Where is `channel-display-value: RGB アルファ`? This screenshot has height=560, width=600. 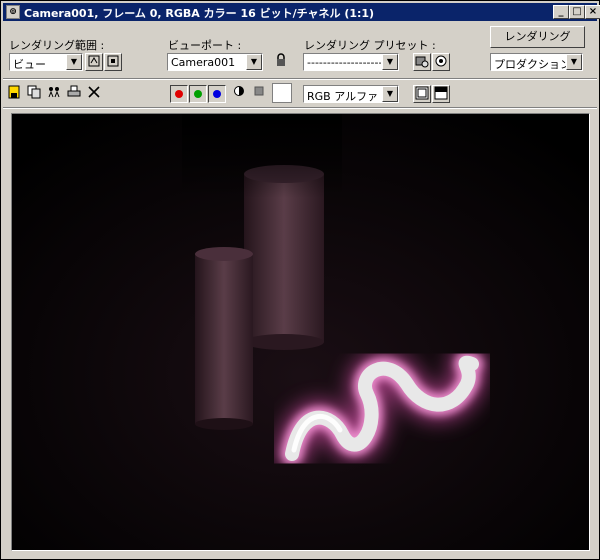
channel-display-value: RGB アルファ is located at coordinates (343, 96).